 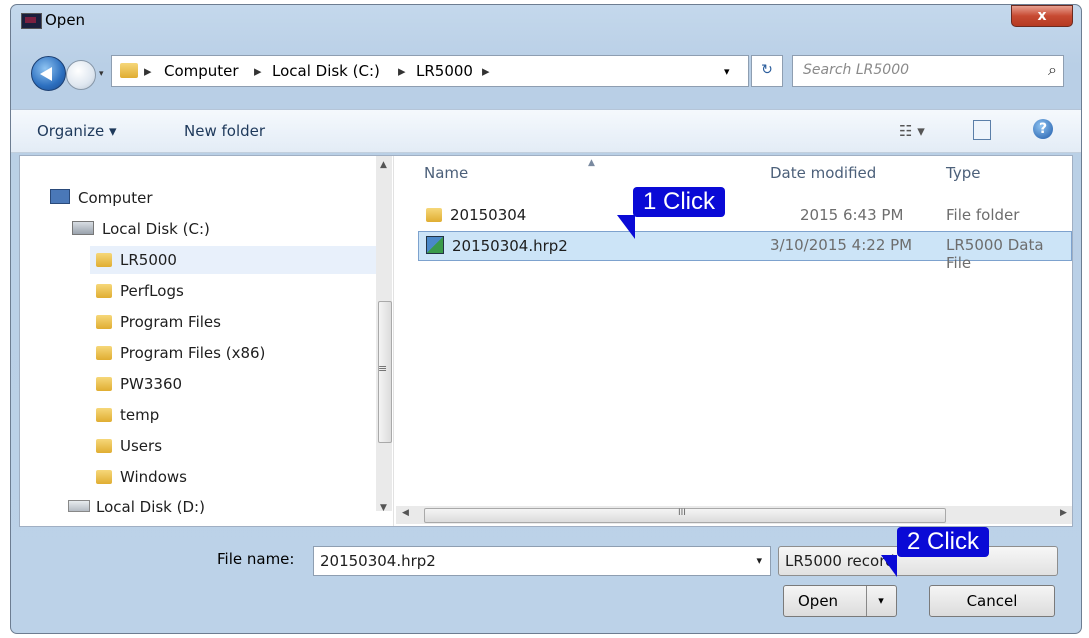 What do you see at coordinates (378, 561) in the screenshot?
I see `file-name-value: 20150304.hrp2` at bounding box center [378, 561].